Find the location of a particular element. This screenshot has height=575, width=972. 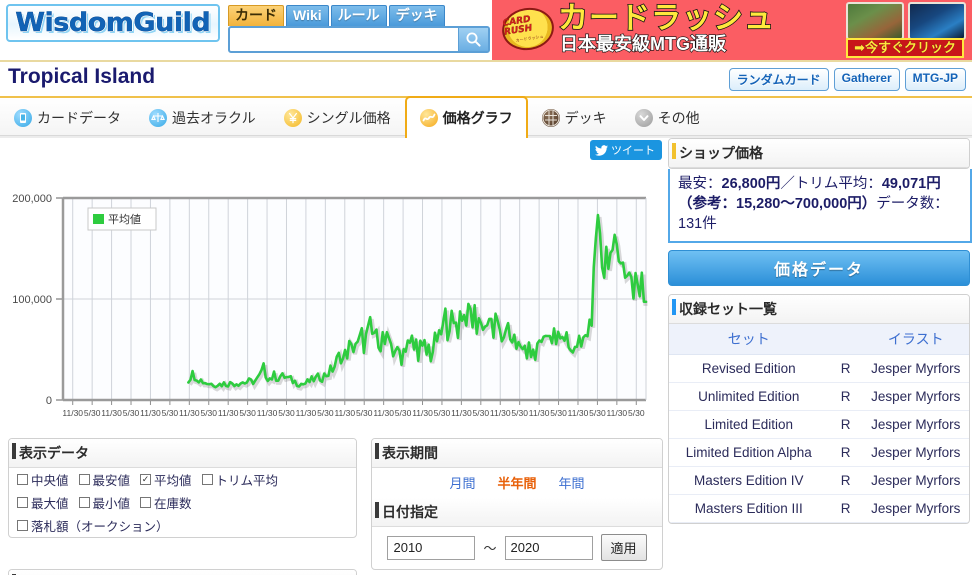

period-link-2: 年間 is located at coordinates (572, 482).